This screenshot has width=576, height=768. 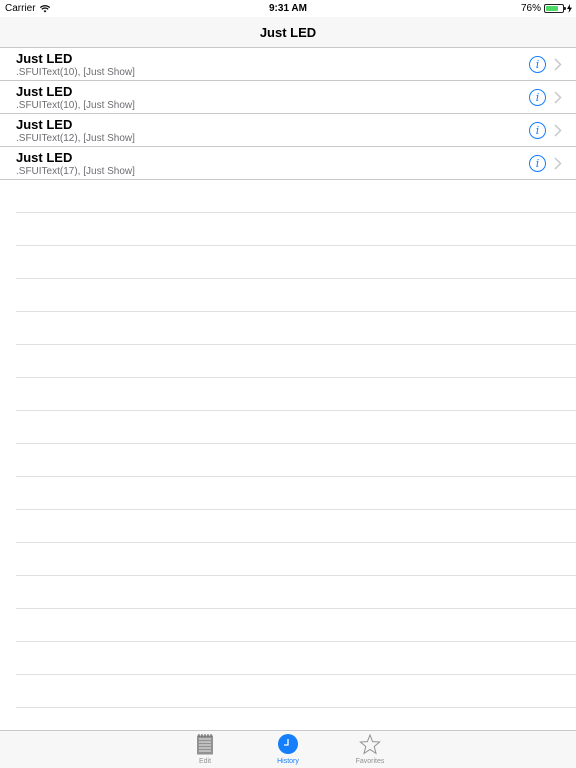 I want to click on battery-fill, so click(x=552, y=8).